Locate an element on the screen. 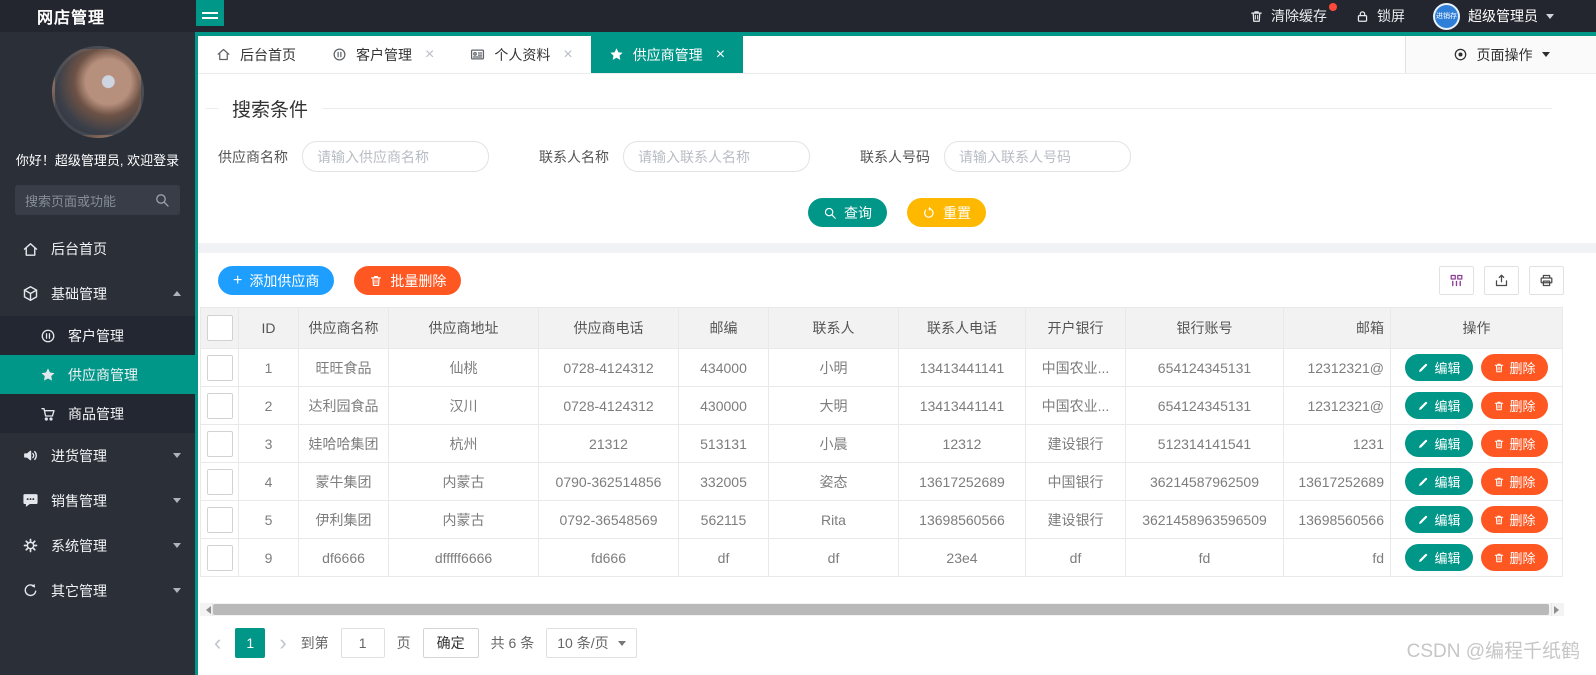 The width and height of the screenshot is (1596, 675). cell-email: fd is located at coordinates (1337, 557).